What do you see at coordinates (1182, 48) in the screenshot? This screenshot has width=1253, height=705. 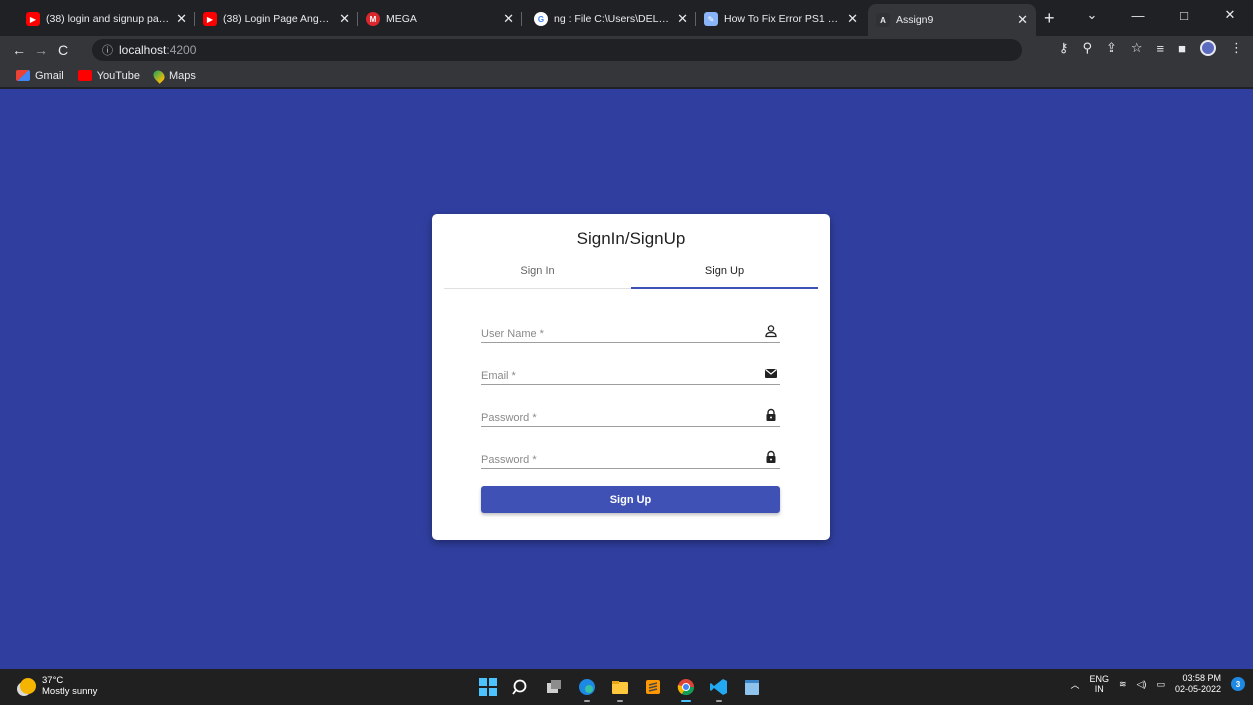 I see `side-panel-icon: ■` at bounding box center [1182, 48].